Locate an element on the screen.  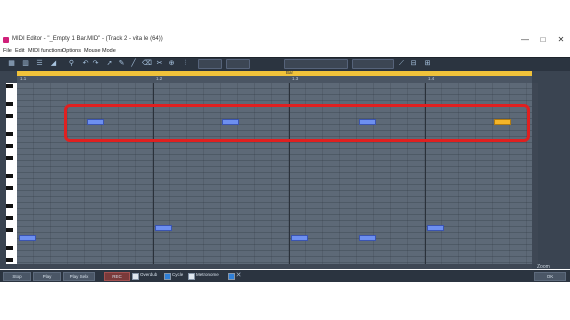
metronome-checkbox is located at coordinates (191, 276).